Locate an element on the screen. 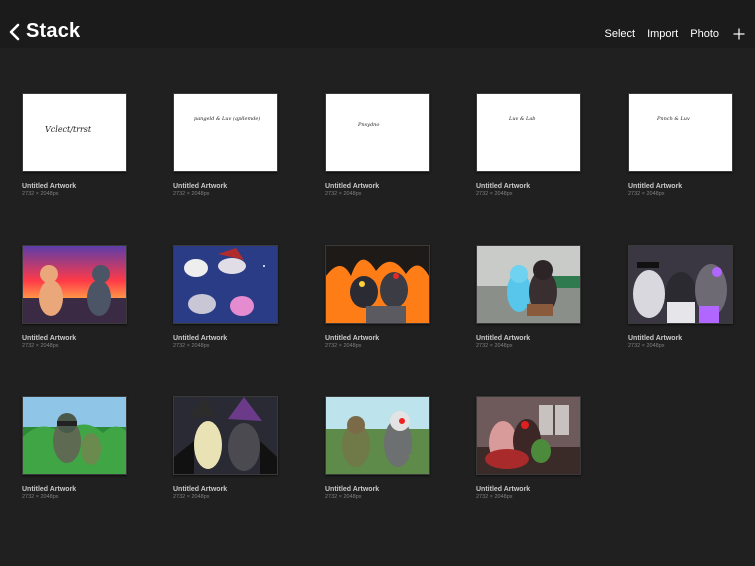  plus-icon is located at coordinates (739, 34).